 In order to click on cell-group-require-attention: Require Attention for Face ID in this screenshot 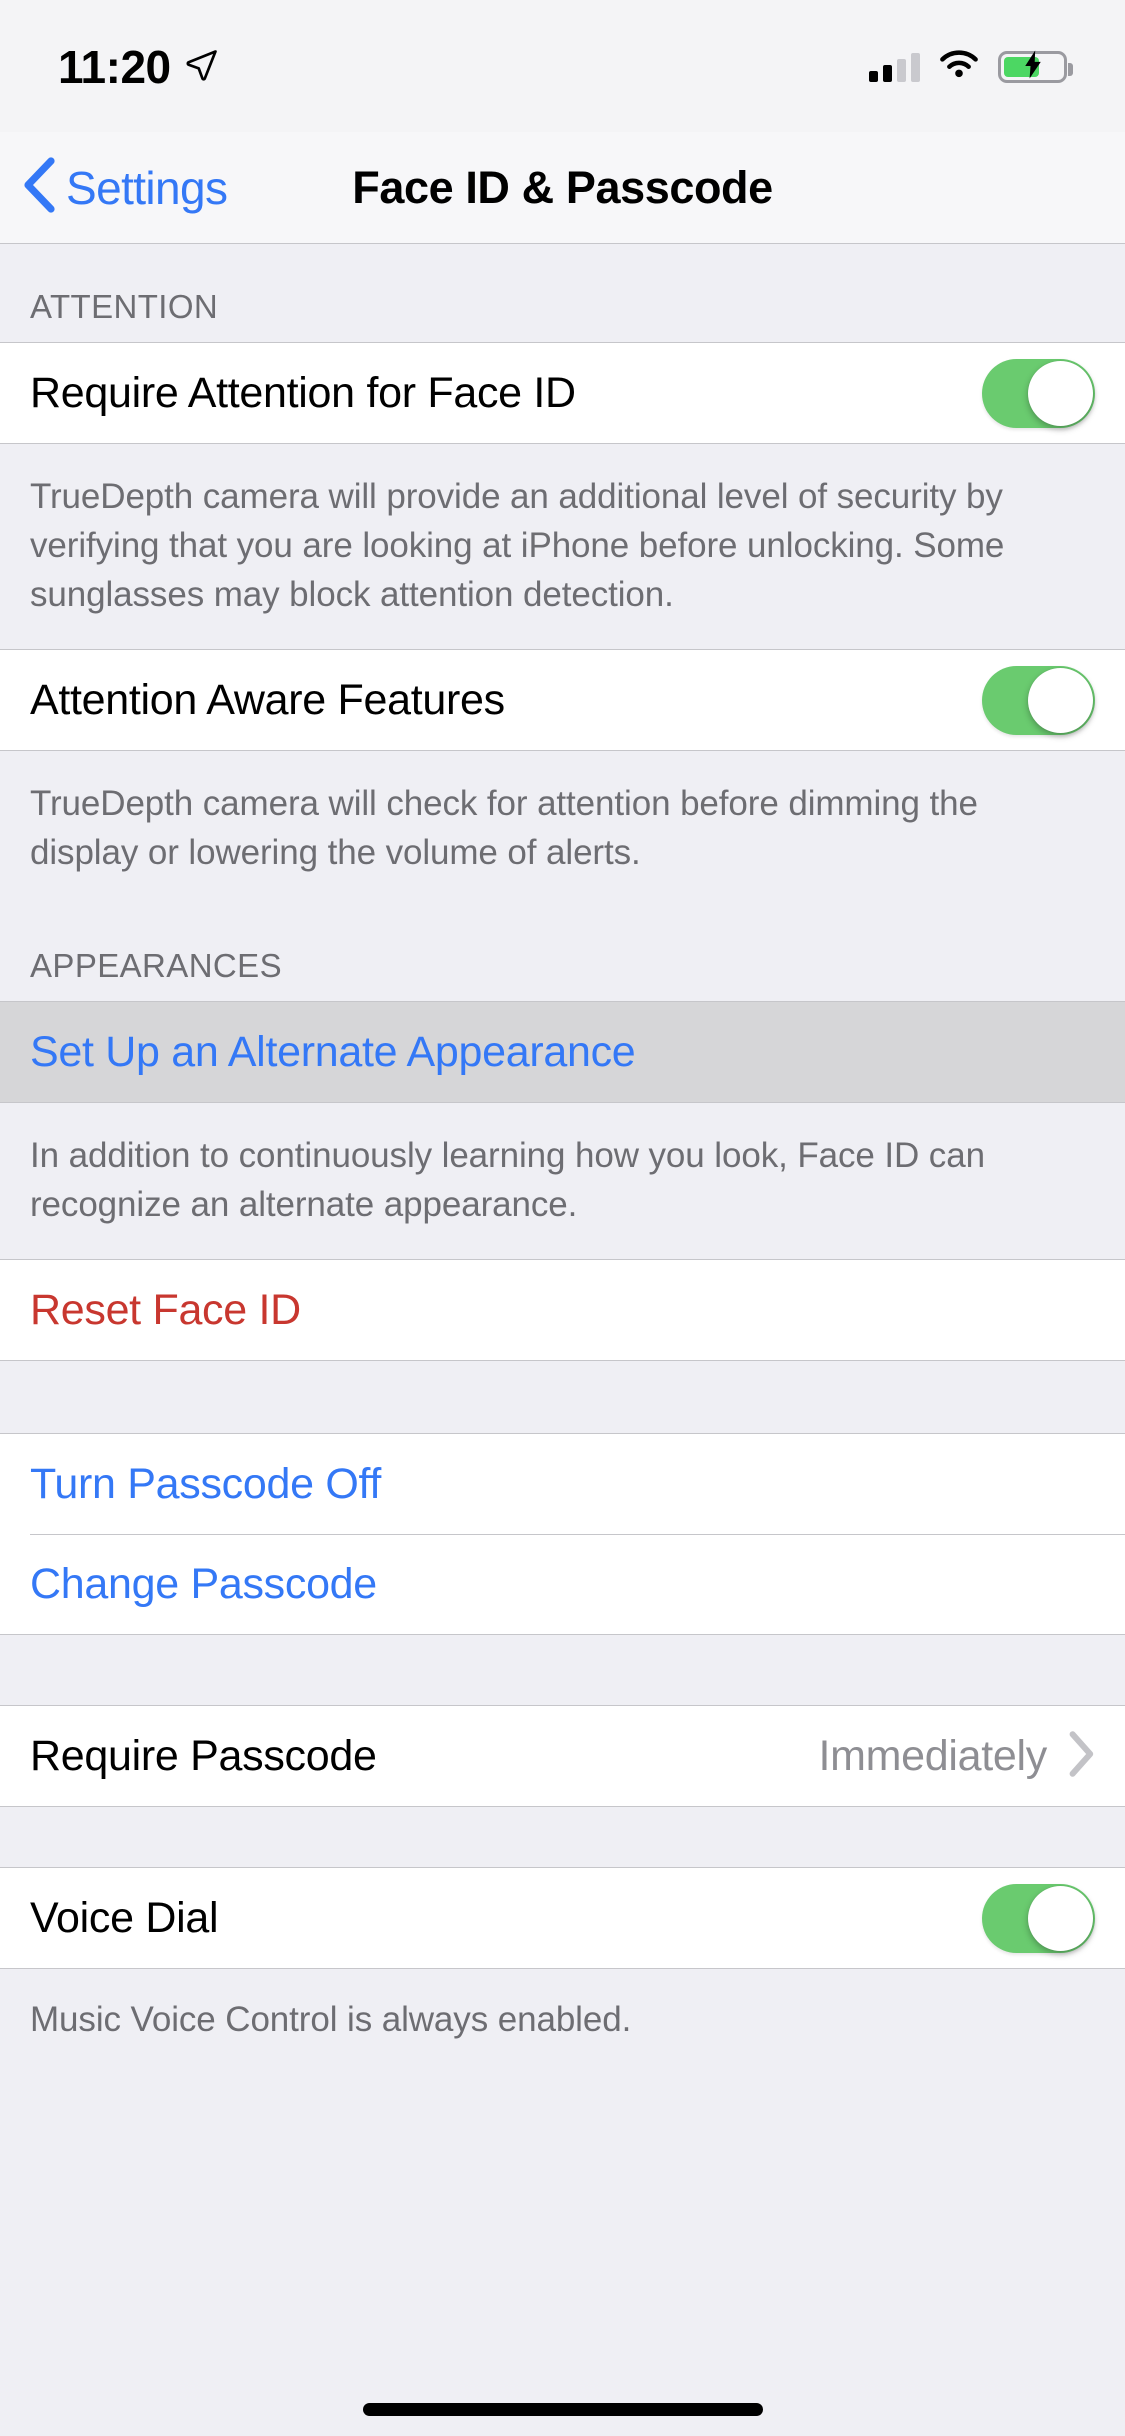, I will do `click(562, 393)`.